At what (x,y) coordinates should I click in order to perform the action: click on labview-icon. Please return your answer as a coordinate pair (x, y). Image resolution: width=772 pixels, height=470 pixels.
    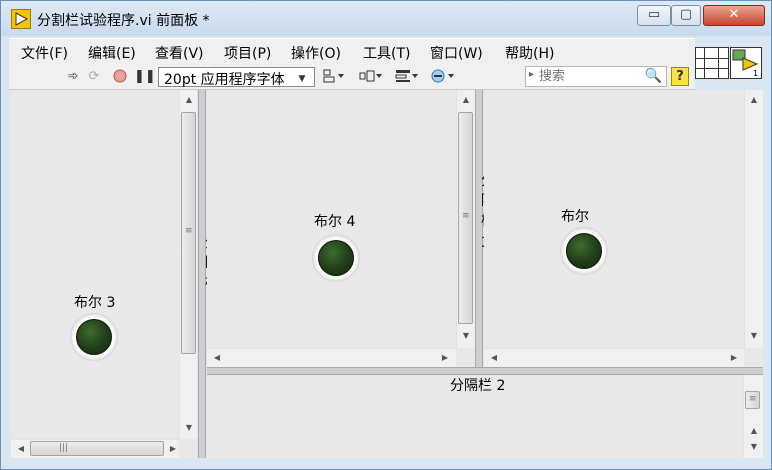
    Looking at the image, I should click on (21, 19).